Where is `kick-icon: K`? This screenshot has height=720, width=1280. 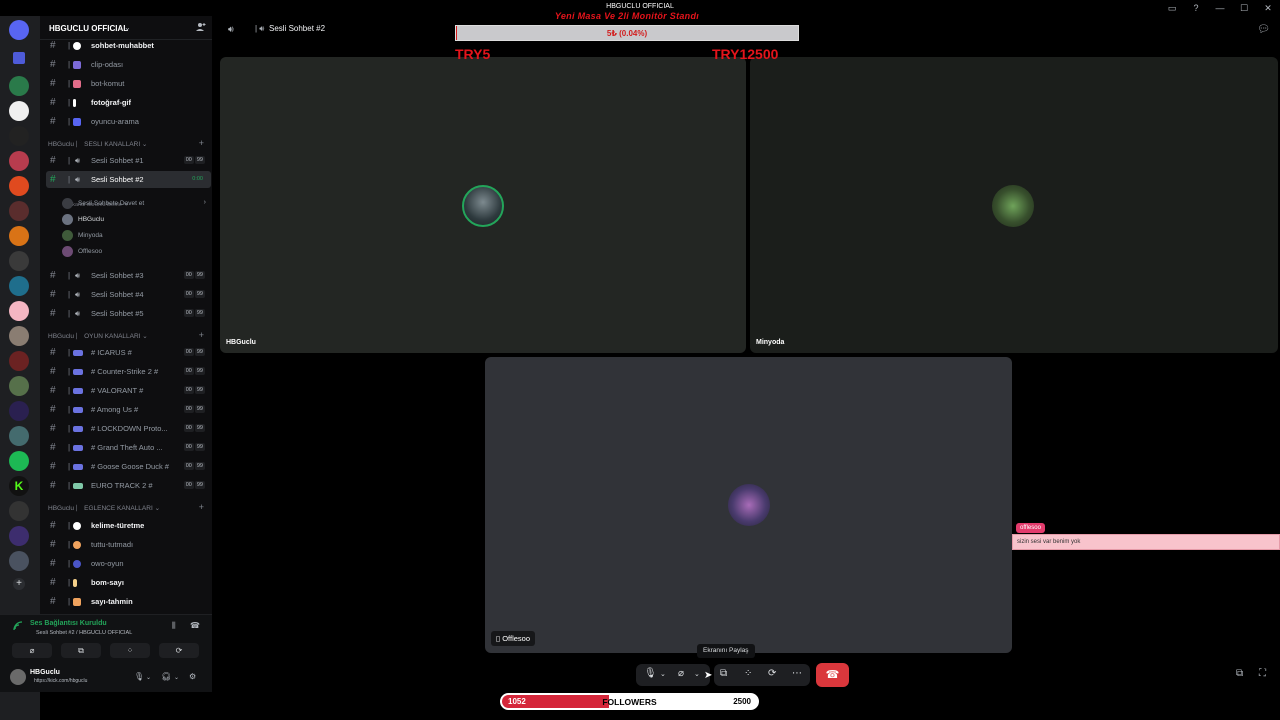 kick-icon: K is located at coordinates (19, 486).